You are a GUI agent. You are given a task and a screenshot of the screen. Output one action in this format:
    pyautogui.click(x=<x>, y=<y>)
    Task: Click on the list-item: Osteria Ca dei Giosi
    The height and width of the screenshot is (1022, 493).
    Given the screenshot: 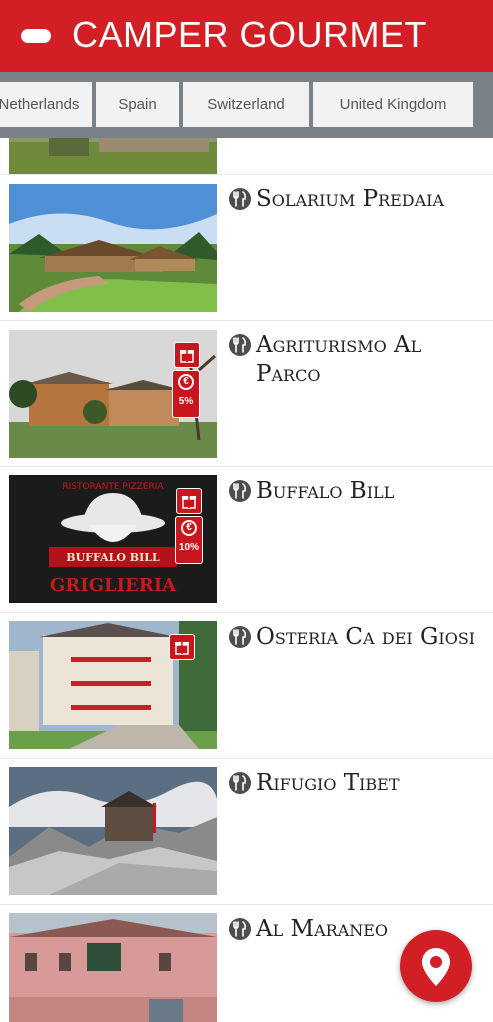 What is the action you would take?
    pyautogui.click(x=246, y=686)
    